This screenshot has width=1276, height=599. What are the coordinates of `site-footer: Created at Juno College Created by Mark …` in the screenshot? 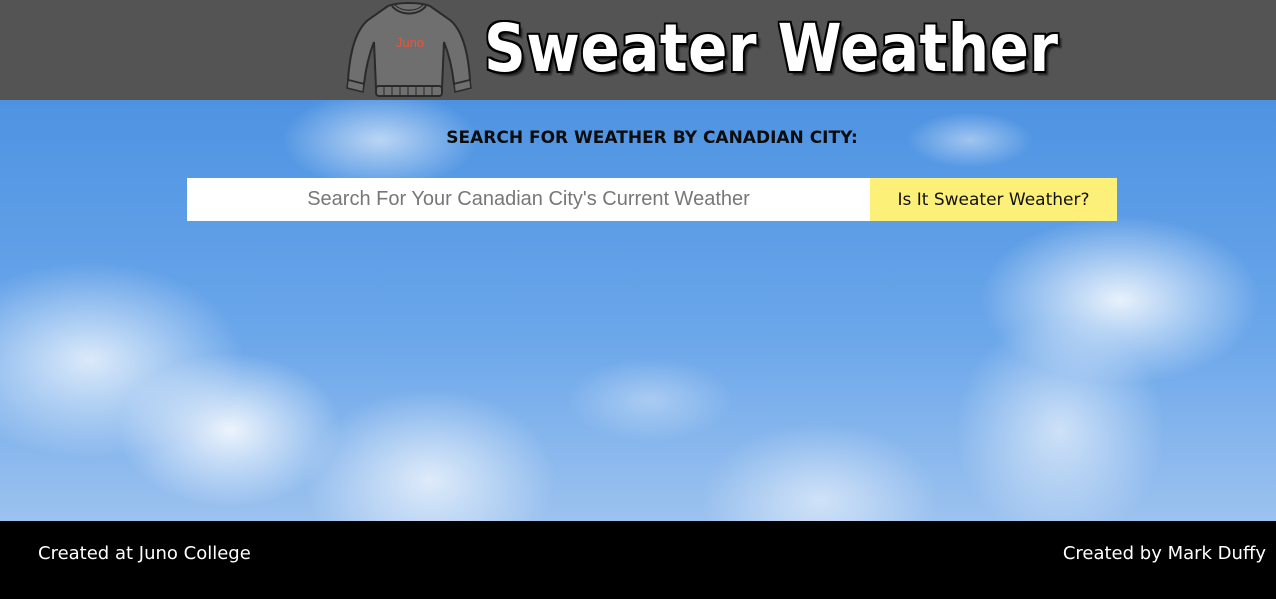 It's located at (638, 560).